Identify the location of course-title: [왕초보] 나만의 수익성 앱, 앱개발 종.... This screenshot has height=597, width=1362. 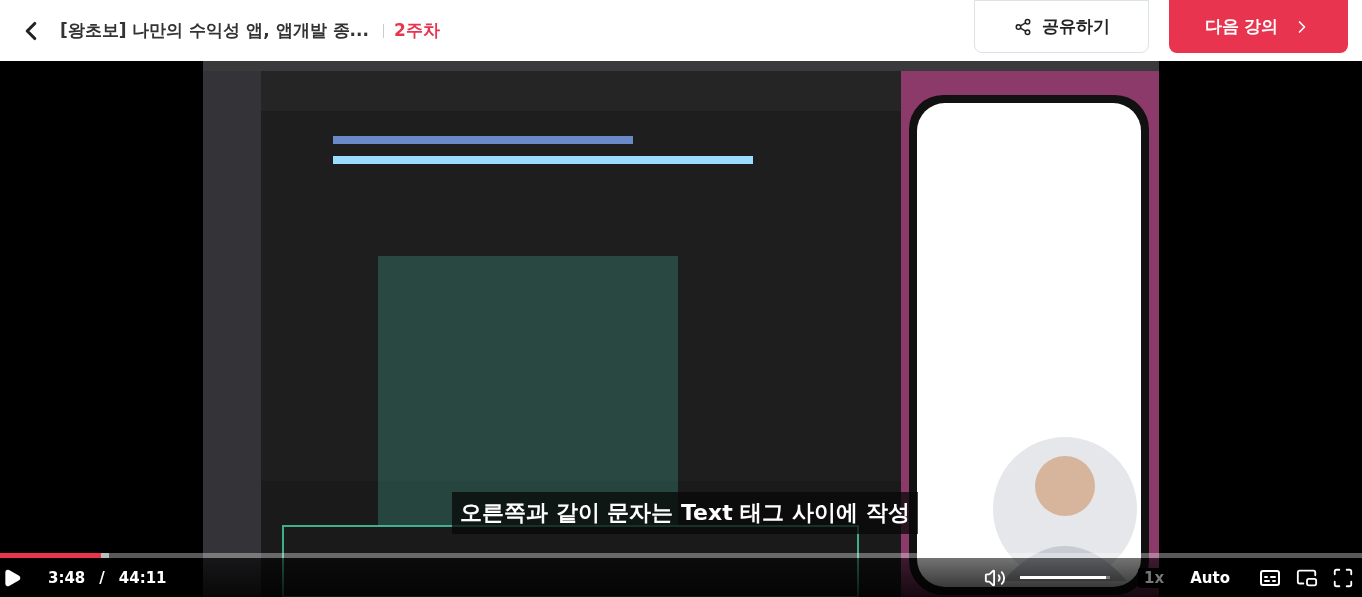
(214, 30).